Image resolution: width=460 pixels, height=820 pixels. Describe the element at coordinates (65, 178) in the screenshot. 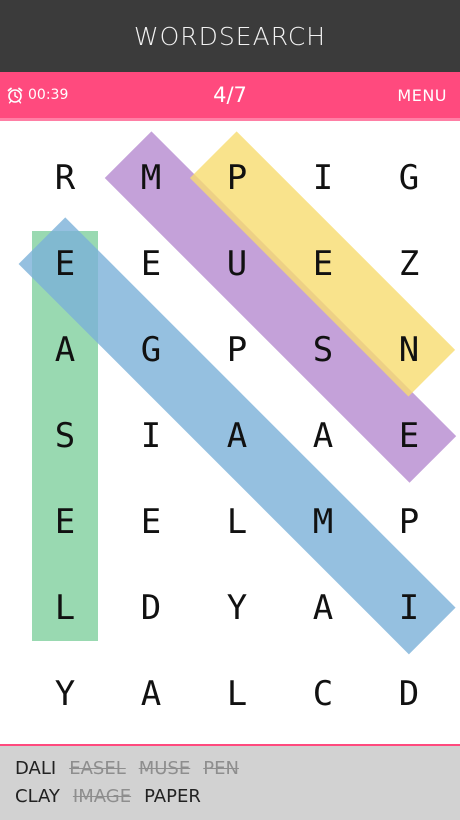

I see `grid-cell: R` at that location.